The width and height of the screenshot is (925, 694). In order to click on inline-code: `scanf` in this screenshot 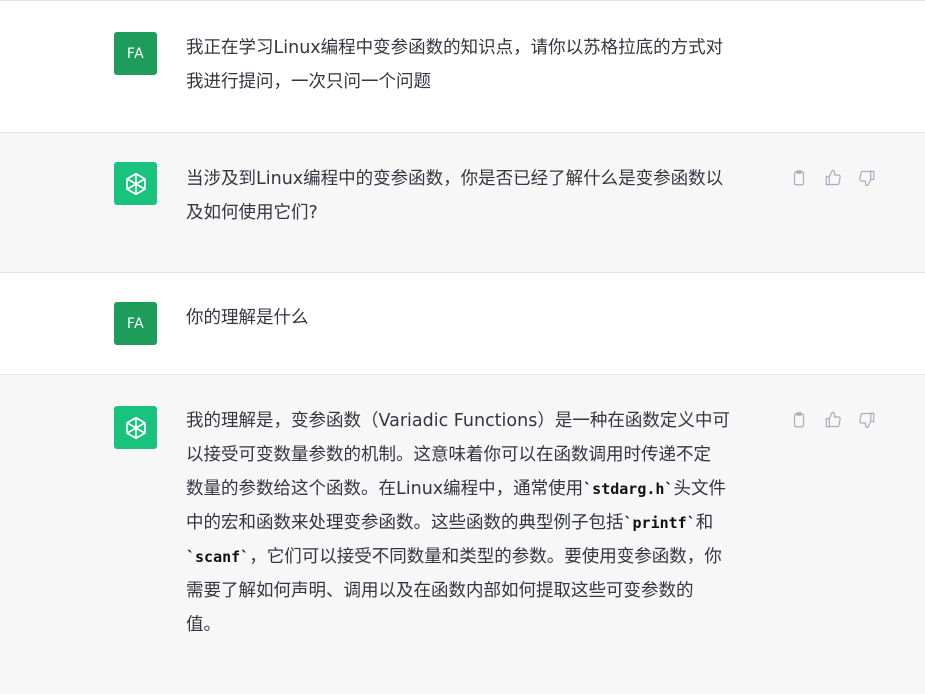, I will do `click(218, 557)`.